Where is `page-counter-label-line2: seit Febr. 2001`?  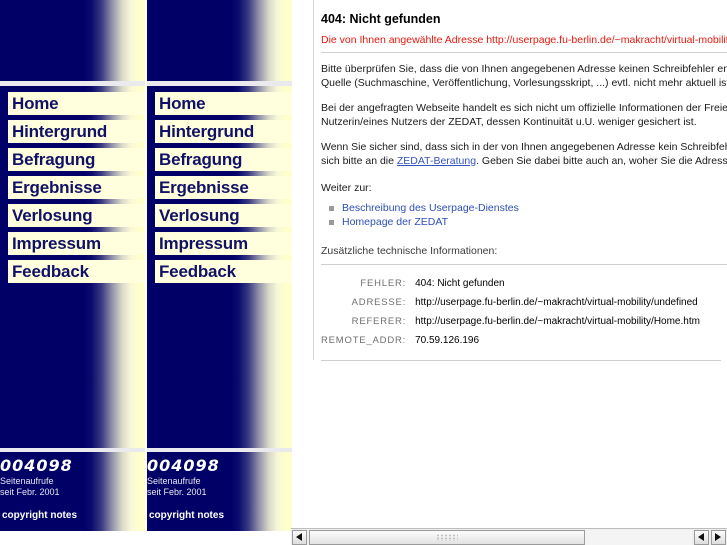 page-counter-label-line2: seit Febr. 2001 is located at coordinates (30, 492).